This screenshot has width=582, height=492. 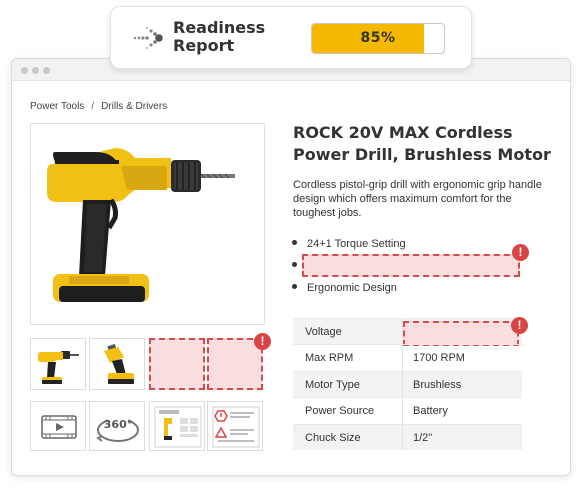 I want to click on readiness-progress-bar: 85%, so click(x=378, y=38).